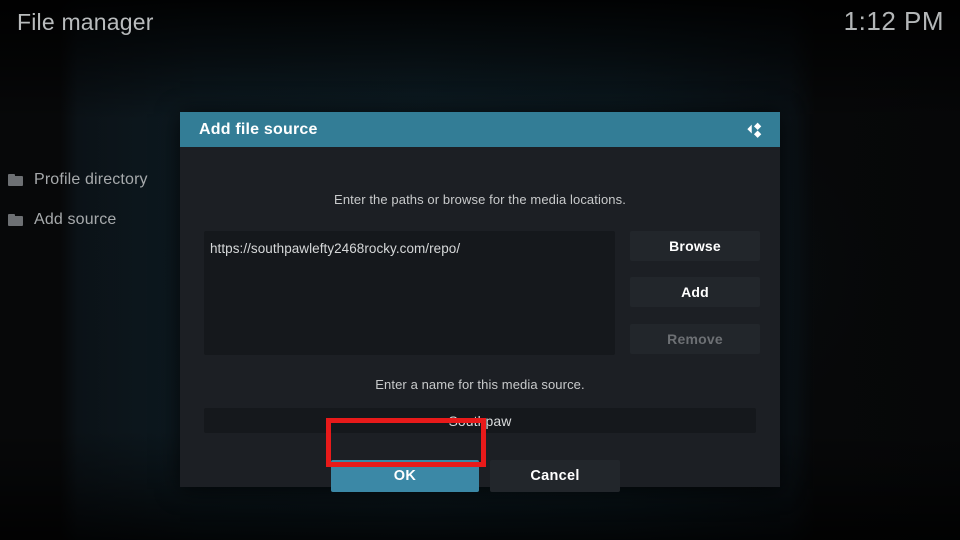  I want to click on source-name-input: Southpaw, so click(480, 420).